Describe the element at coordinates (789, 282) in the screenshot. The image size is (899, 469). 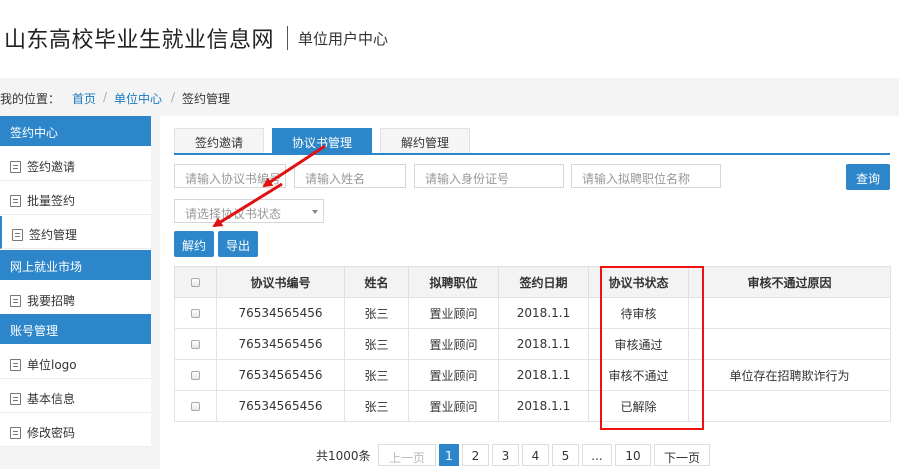
I see `column-header: 审核不通过原因` at that location.